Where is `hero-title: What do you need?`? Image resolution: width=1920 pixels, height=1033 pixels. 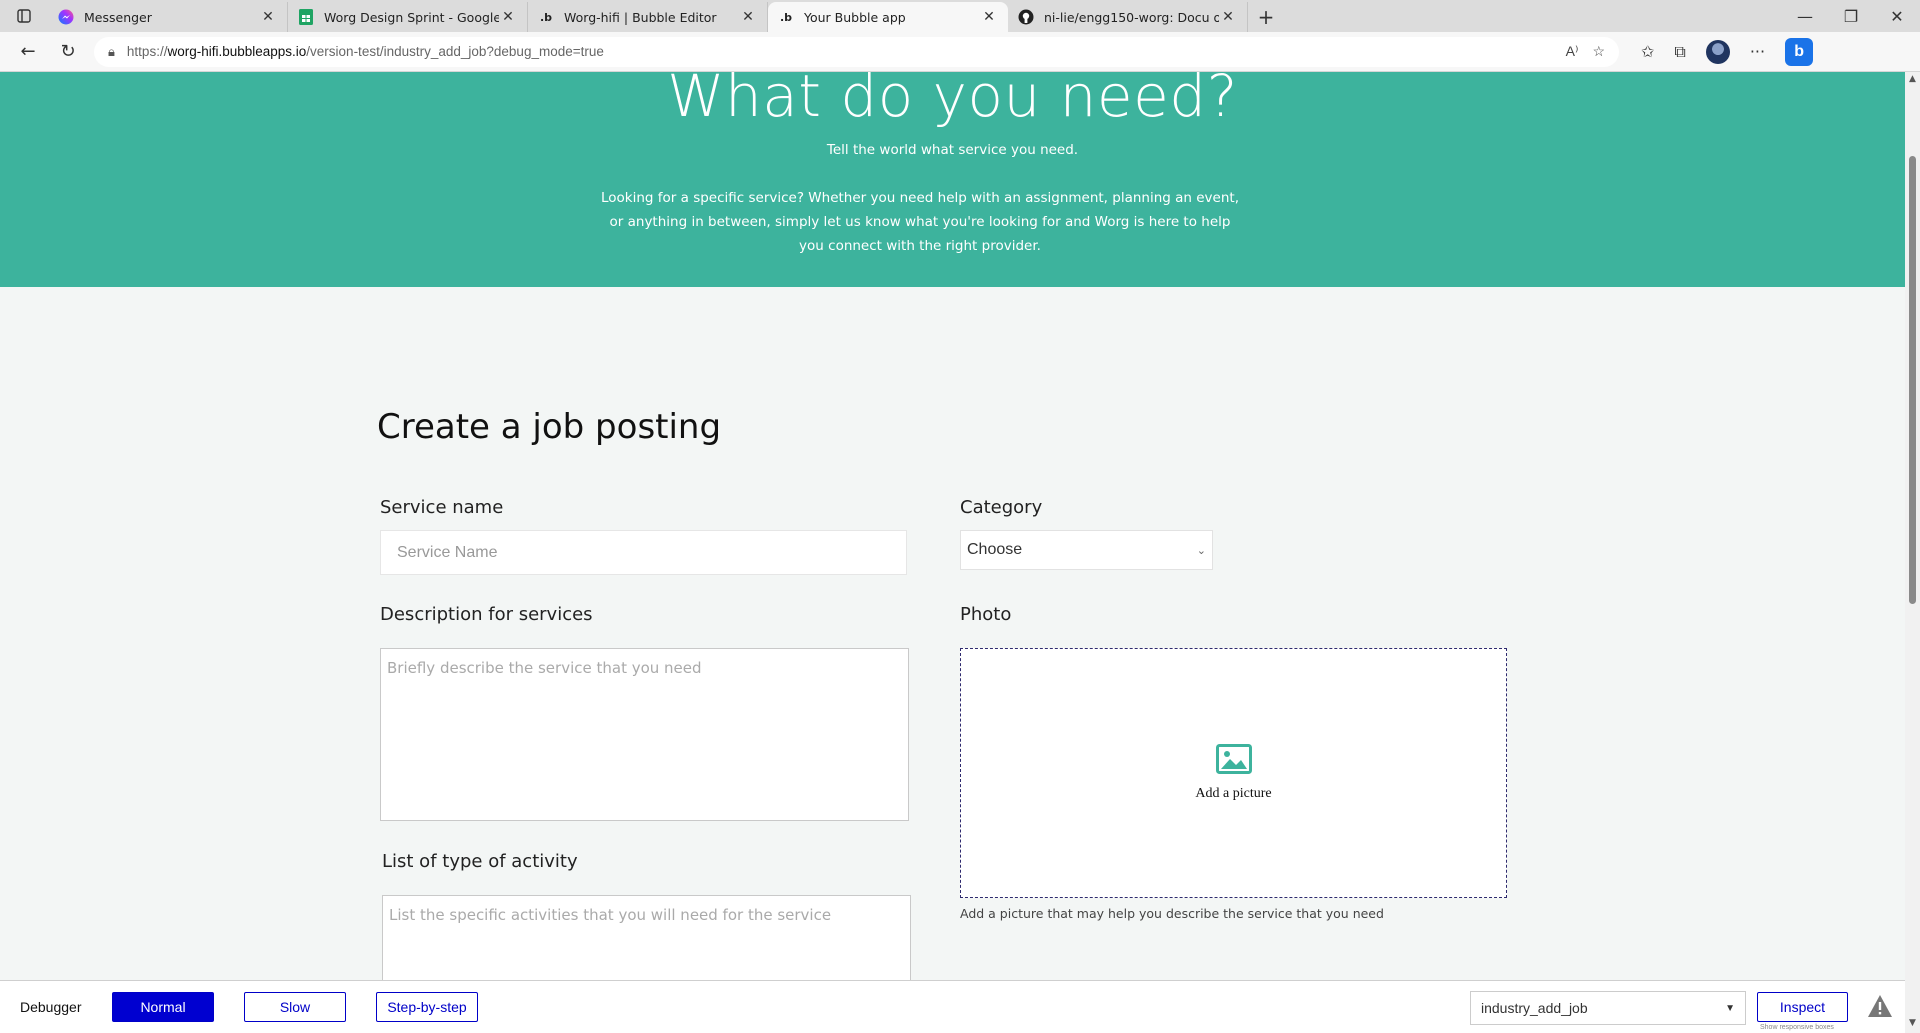 hero-title: What do you need? is located at coordinates (952, 101).